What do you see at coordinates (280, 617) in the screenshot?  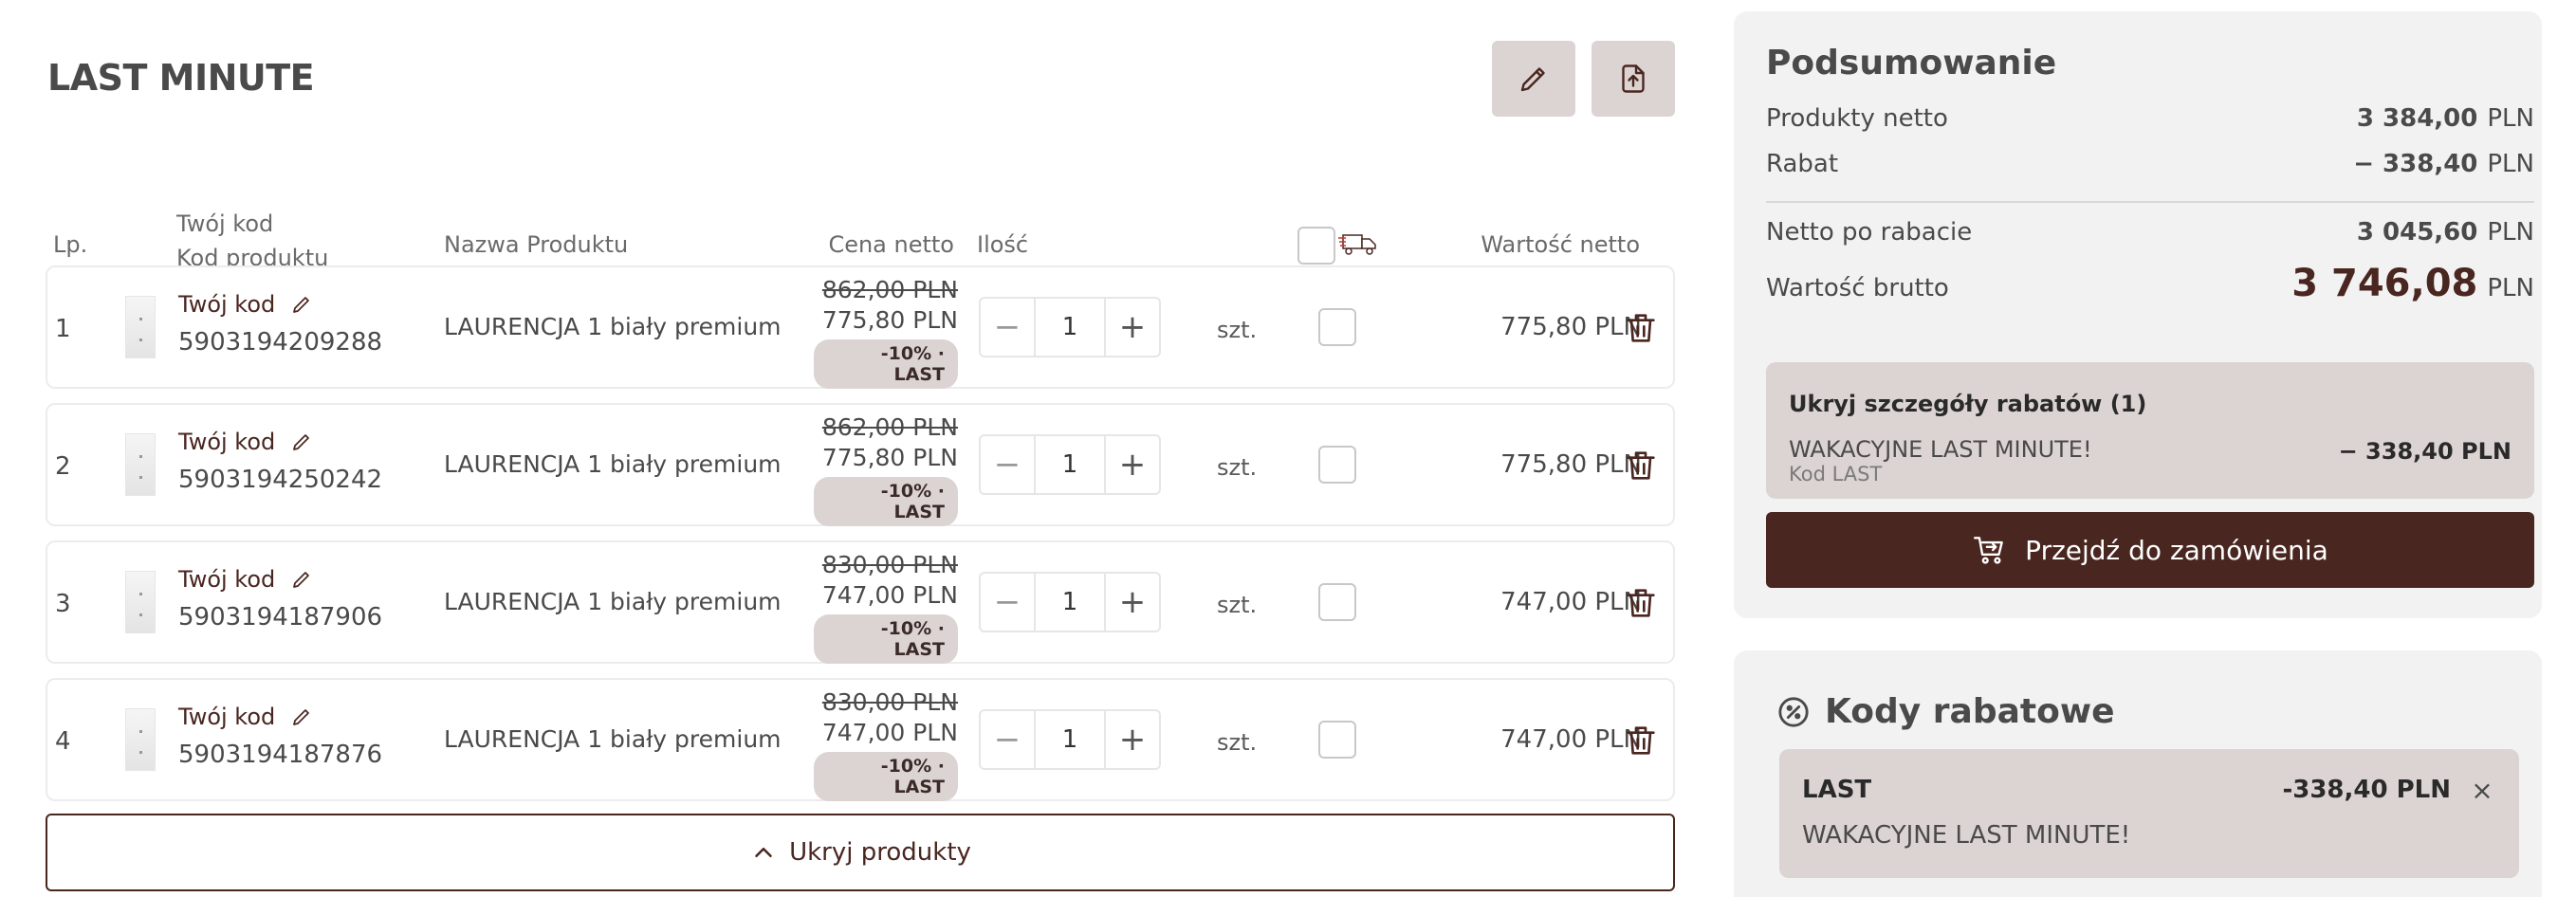 I see `product-ean: 5903194187906` at bounding box center [280, 617].